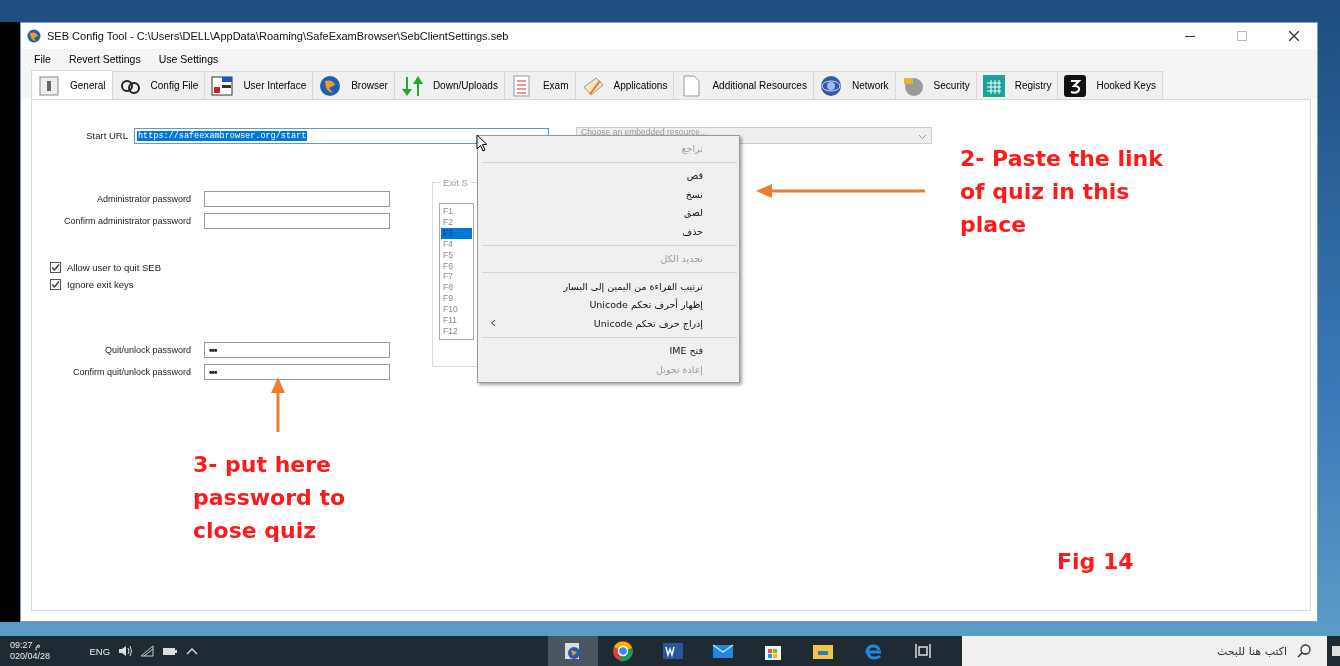 This screenshot has height=666, width=1340. What do you see at coordinates (456, 310) in the screenshot?
I see `list-item: F10` at bounding box center [456, 310].